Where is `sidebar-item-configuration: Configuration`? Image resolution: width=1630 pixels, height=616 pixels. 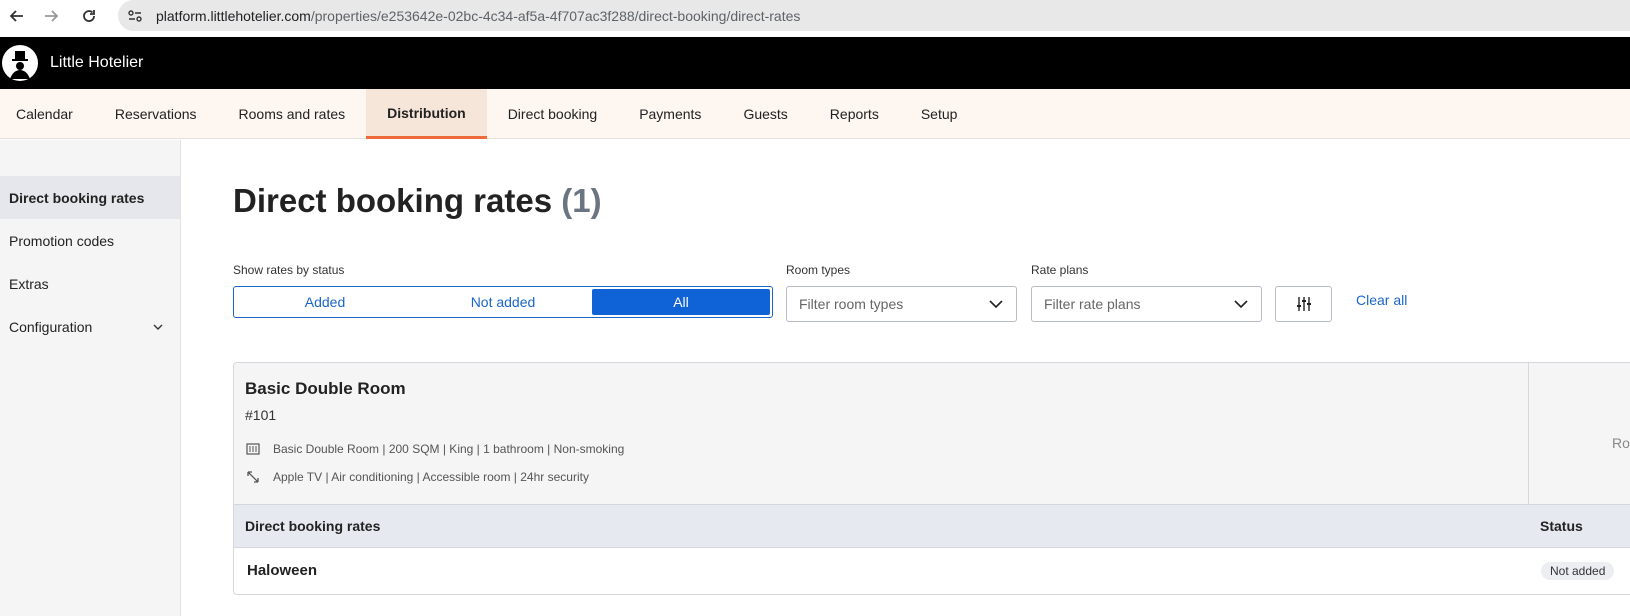 sidebar-item-configuration: Configuration is located at coordinates (90, 326).